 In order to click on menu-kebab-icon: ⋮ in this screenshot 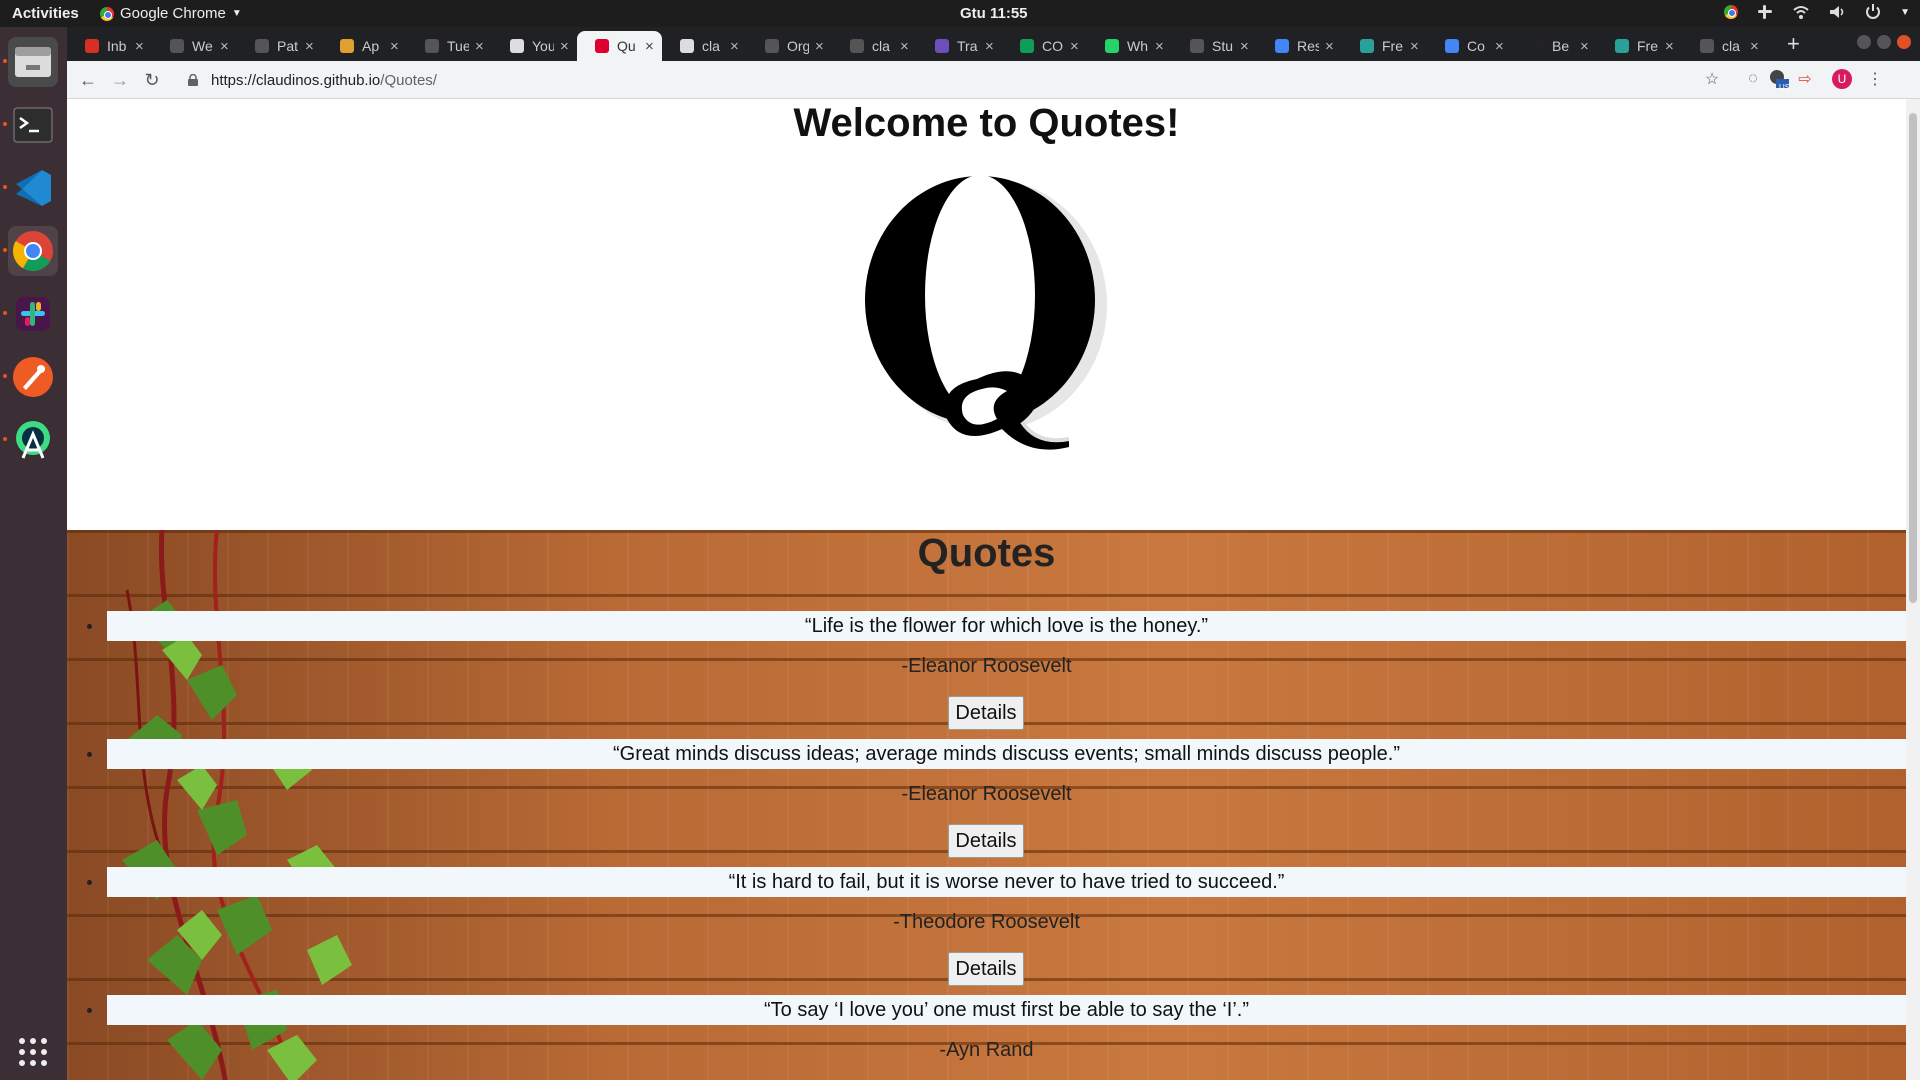, I will do `click(1875, 79)`.